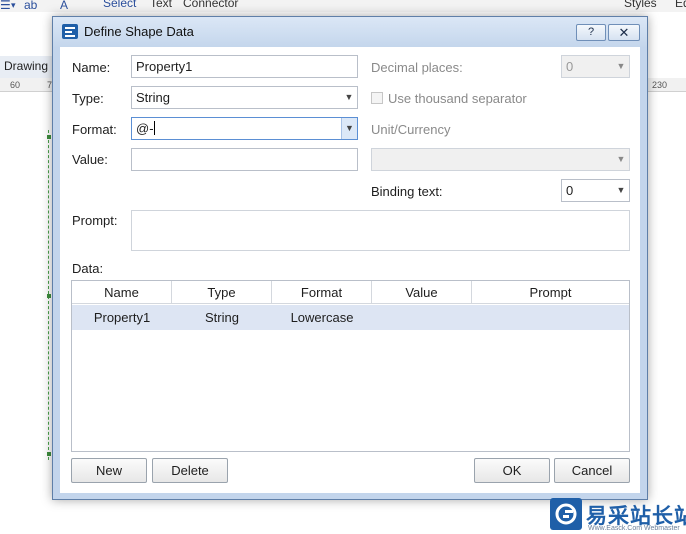  I want to click on decimal-places-label: Decimal places:, so click(417, 67).